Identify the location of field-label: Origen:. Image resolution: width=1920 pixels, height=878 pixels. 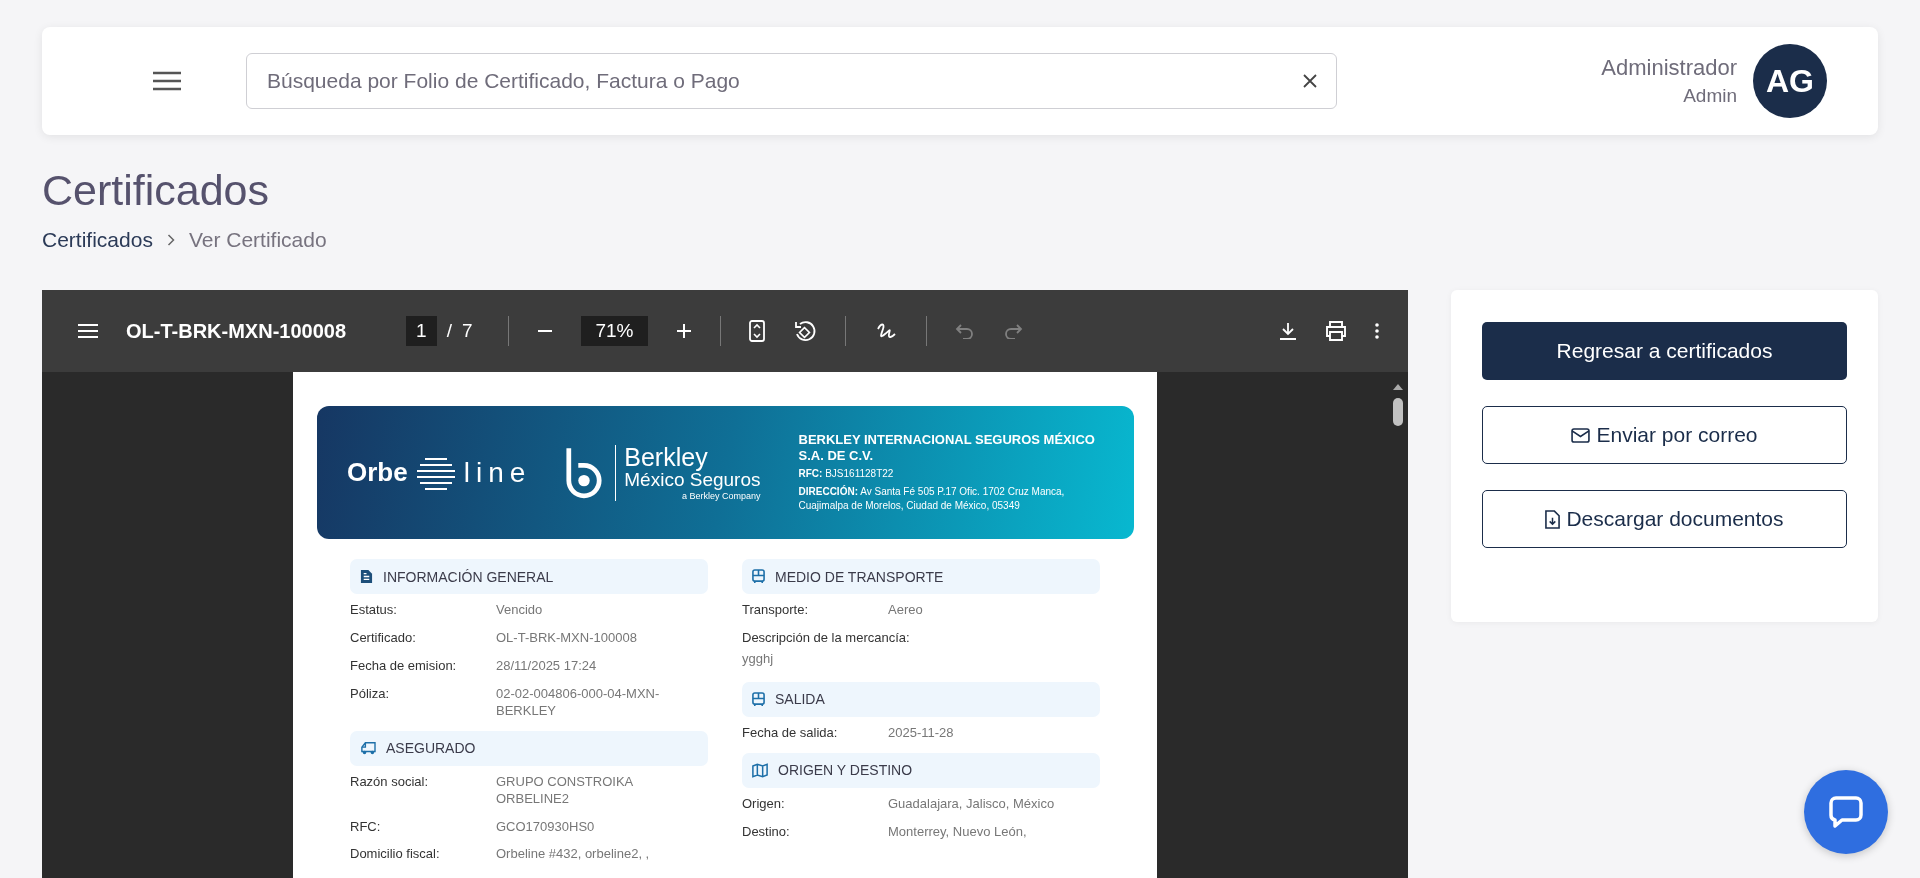
(764, 804).